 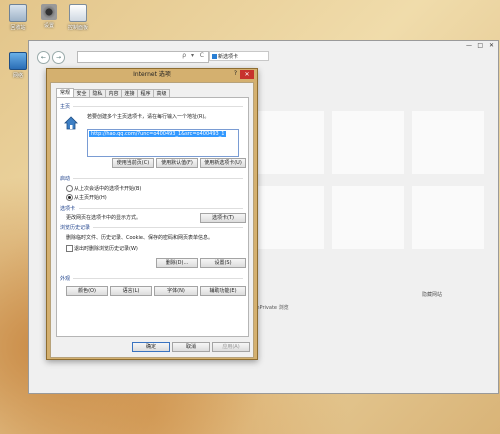 I want to click on minimize-button: —, so click(x=469, y=45).